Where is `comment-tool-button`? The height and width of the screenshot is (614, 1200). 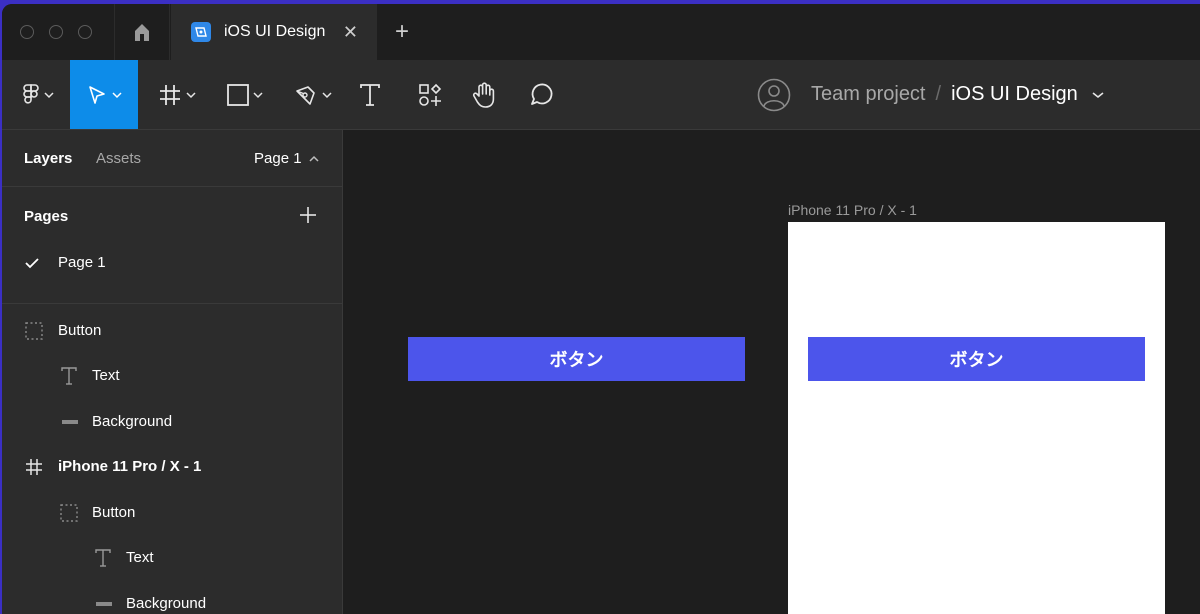
comment-tool-button is located at coordinates (541, 94).